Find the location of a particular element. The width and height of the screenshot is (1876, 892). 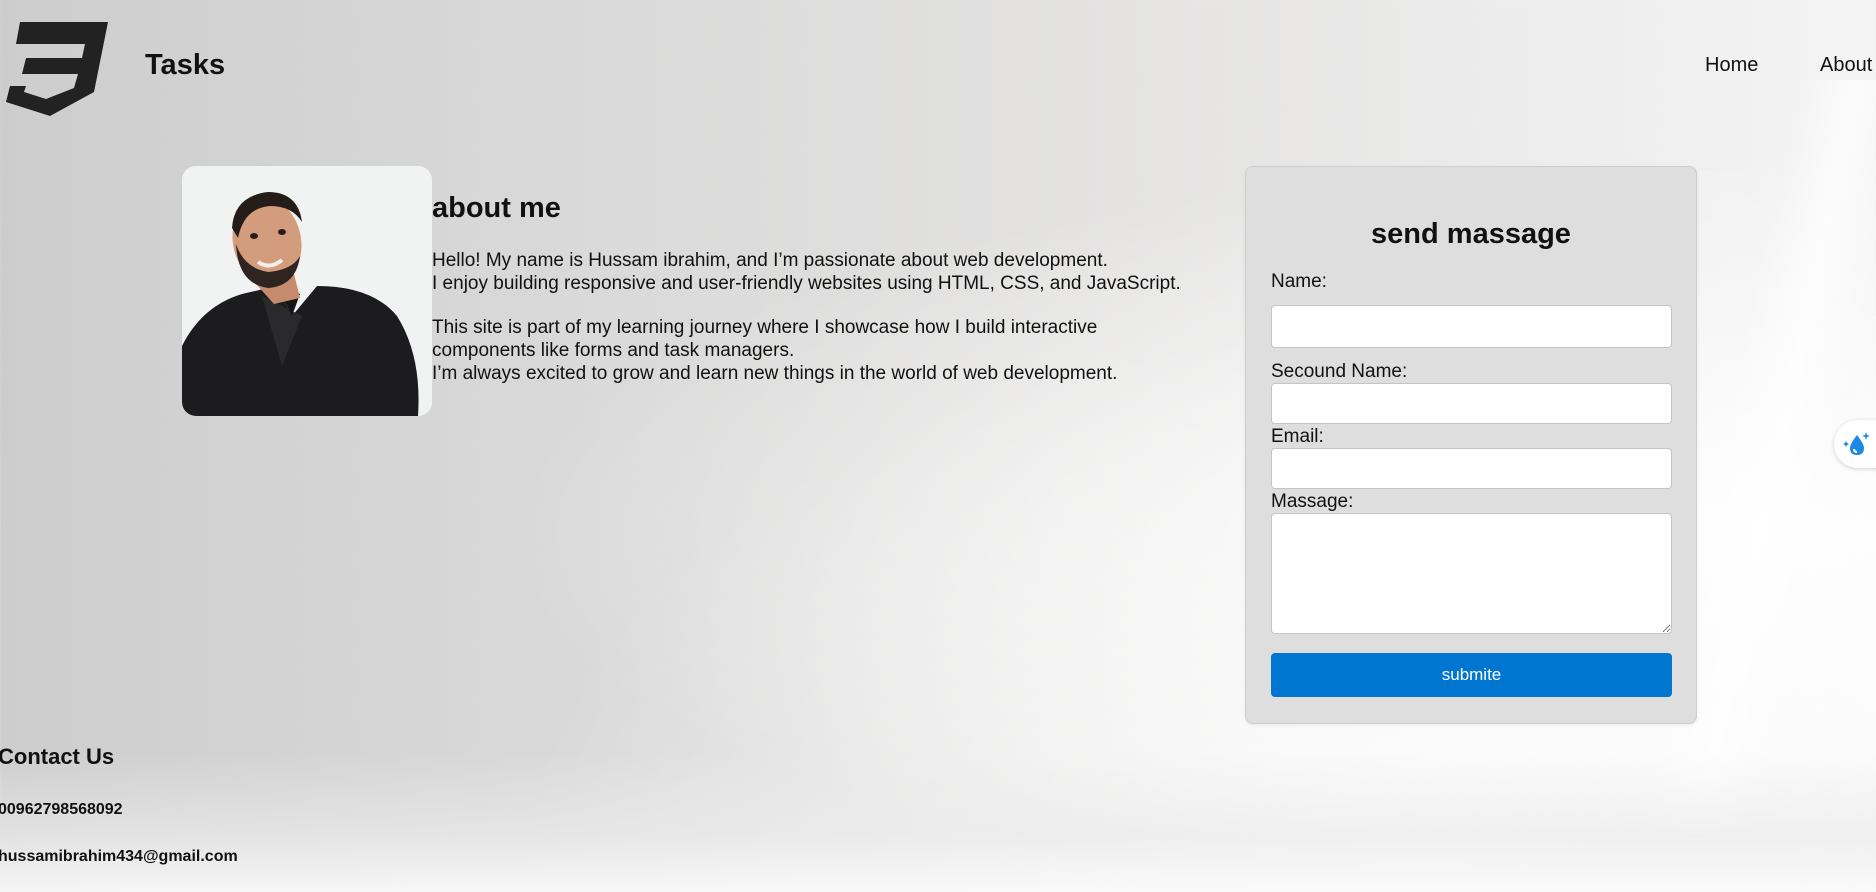

message-label: Massage: is located at coordinates (1312, 501).